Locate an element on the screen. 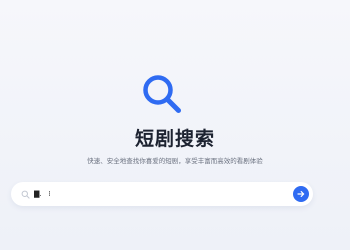 This screenshot has height=250, width=350. page-subtitle: 快速、安全地查找你喜爱的短剧，享受丰富而高效的看剧体验 is located at coordinates (175, 161).